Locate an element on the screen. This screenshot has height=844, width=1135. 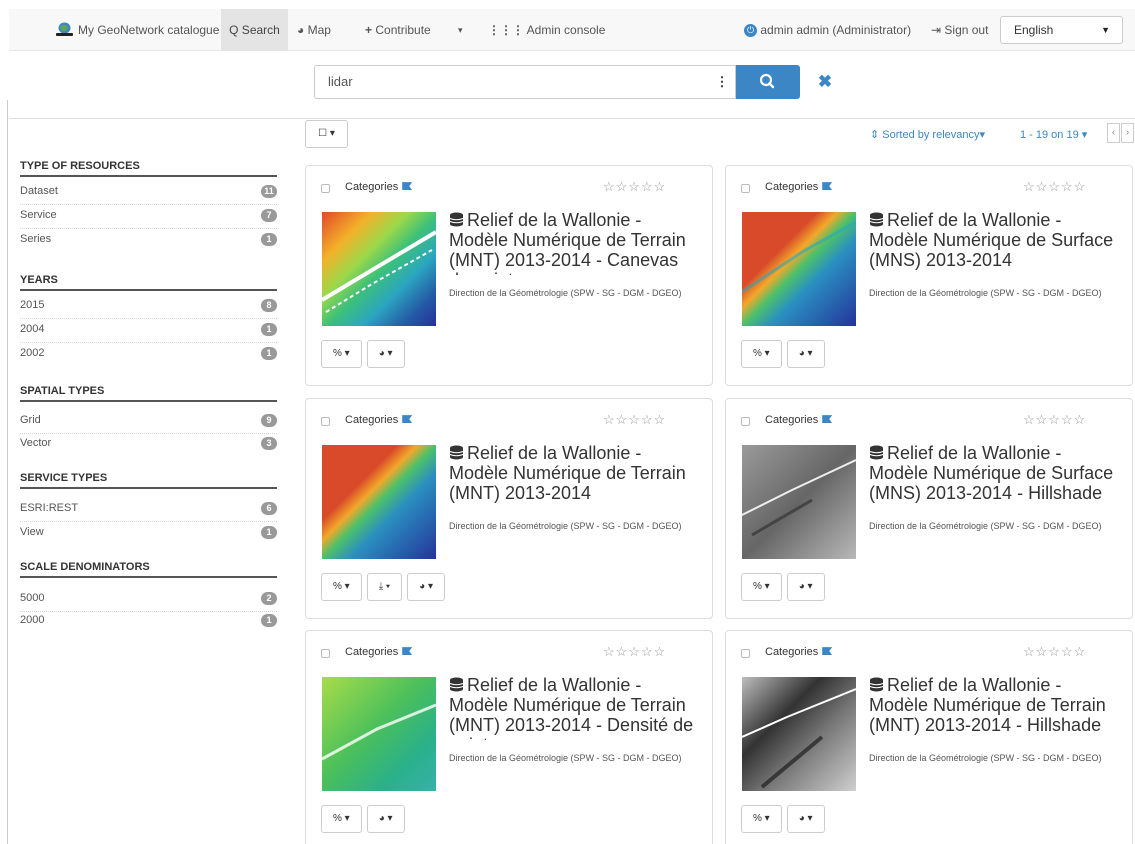
facet-item-vector: Vector 3 is located at coordinates (148, 445).